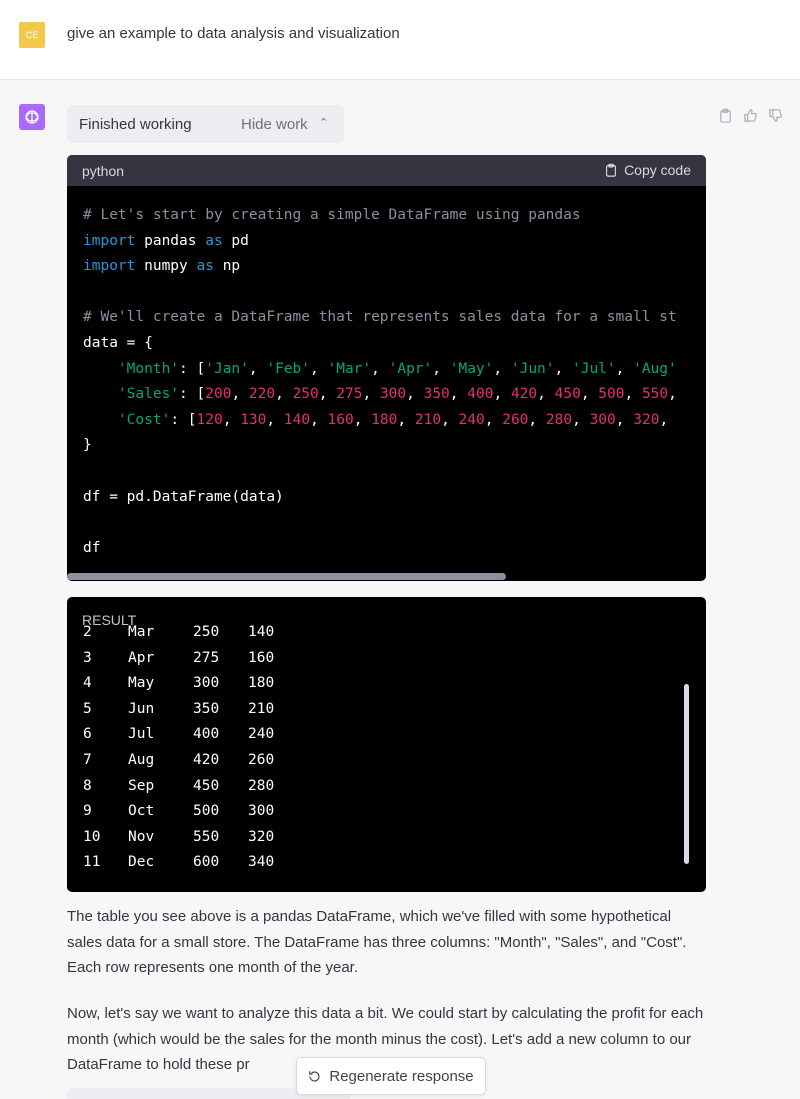 The height and width of the screenshot is (1099, 800). What do you see at coordinates (750, 115) in the screenshot?
I see `thumbs-up-icon` at bounding box center [750, 115].